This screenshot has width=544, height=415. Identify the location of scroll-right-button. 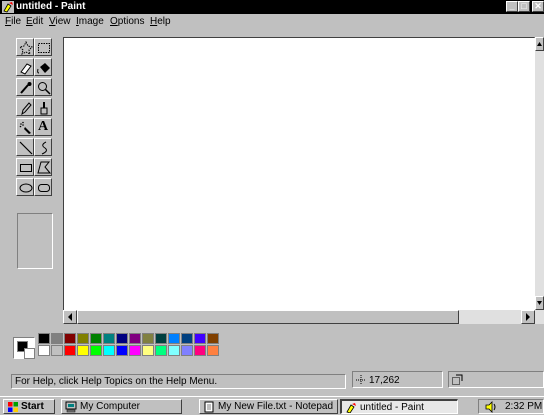
(528, 317).